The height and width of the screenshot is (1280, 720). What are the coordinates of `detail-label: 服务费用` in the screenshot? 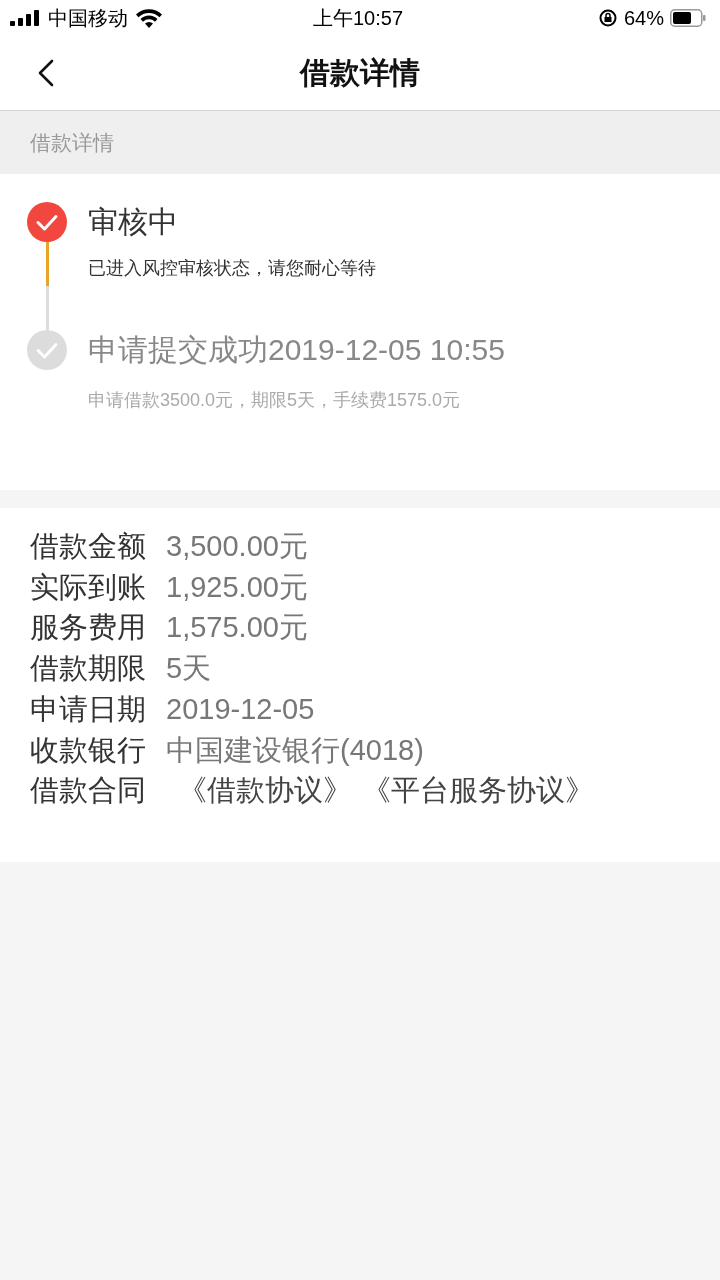 It's located at (88, 628).